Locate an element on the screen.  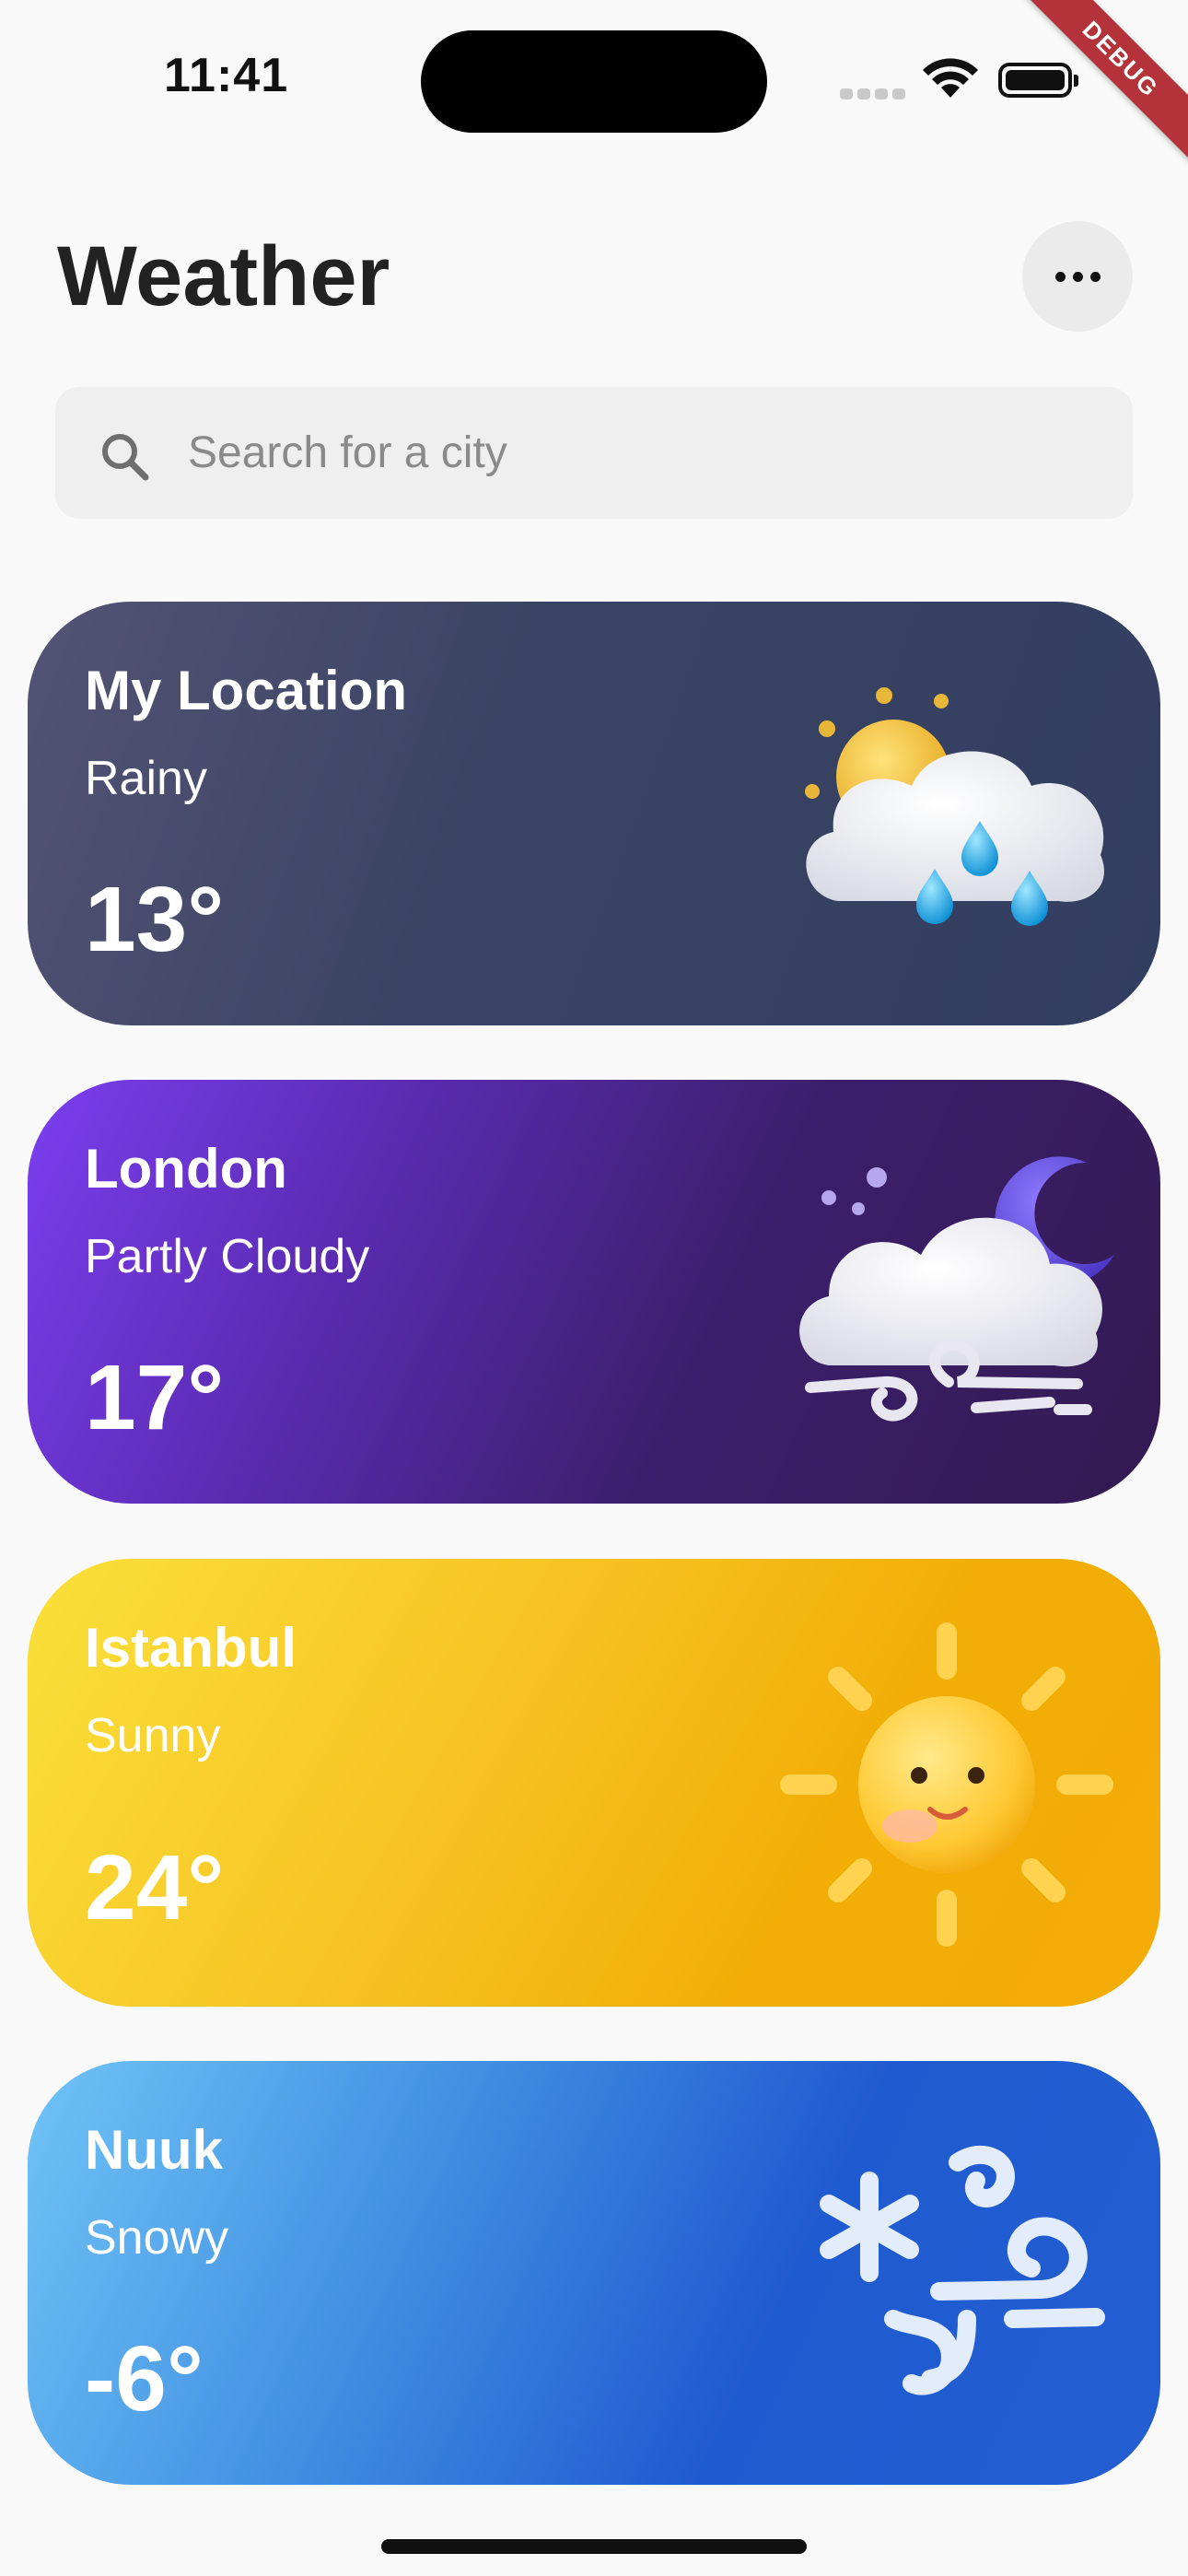
card-condition: Snowy is located at coordinates (157, 2238).